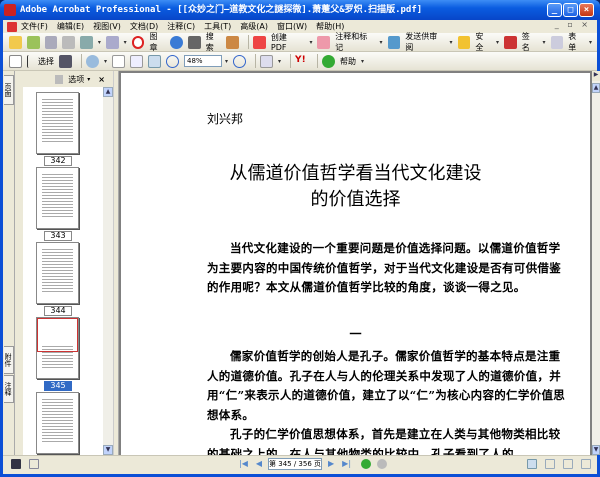 The image size is (600, 477). Describe the element at coordinates (331, 463) in the screenshot. I see `next-page-button: ▶` at that location.